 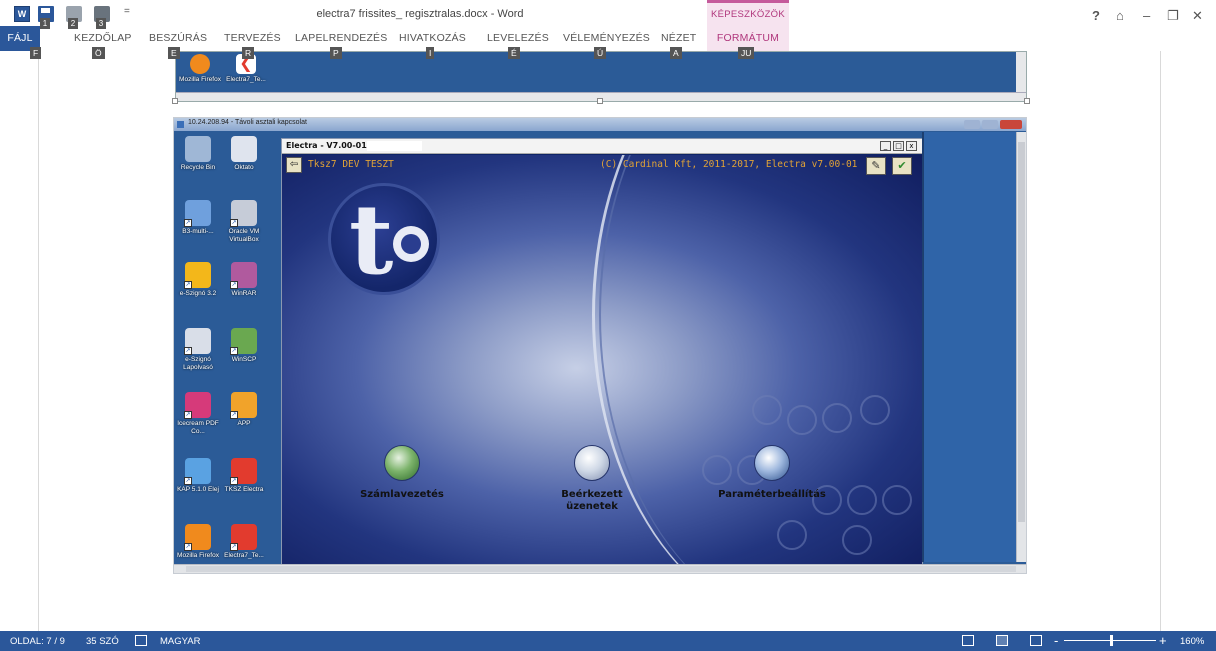 I want to click on zoom-in-button: +, so click(x=1163, y=640).